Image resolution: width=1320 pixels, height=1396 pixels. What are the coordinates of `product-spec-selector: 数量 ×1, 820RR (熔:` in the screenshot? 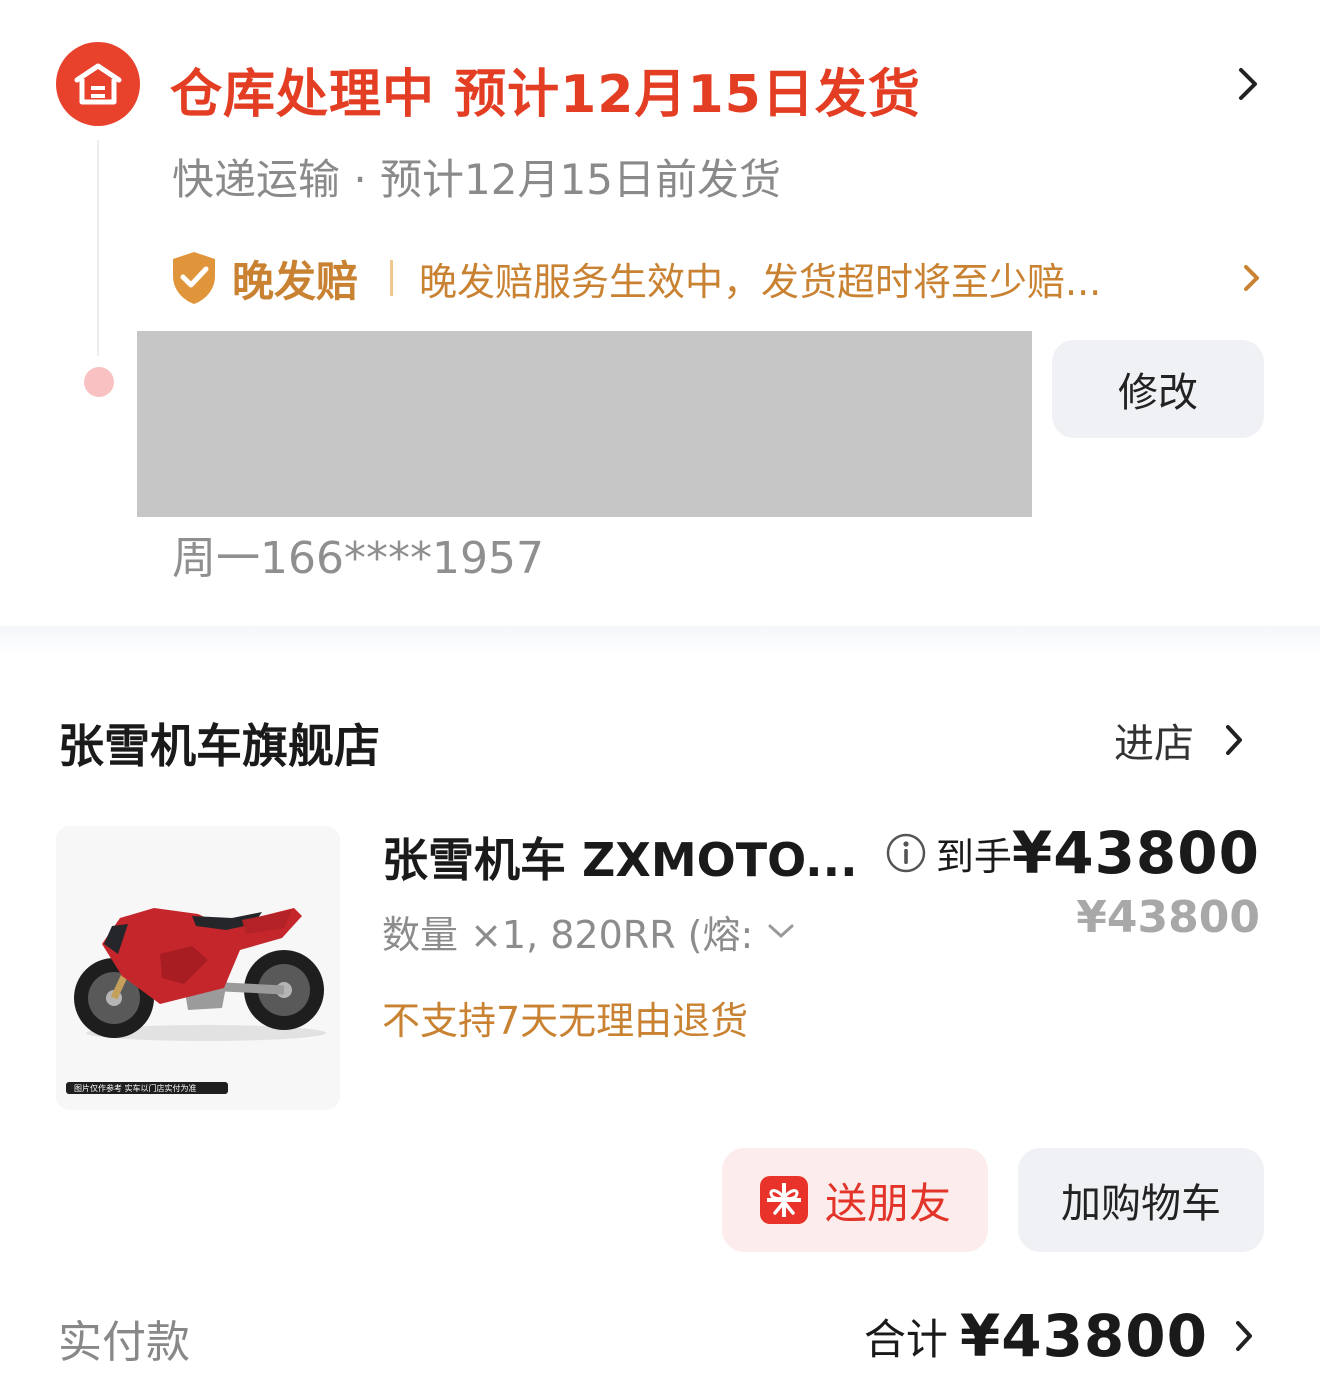 It's located at (590, 931).